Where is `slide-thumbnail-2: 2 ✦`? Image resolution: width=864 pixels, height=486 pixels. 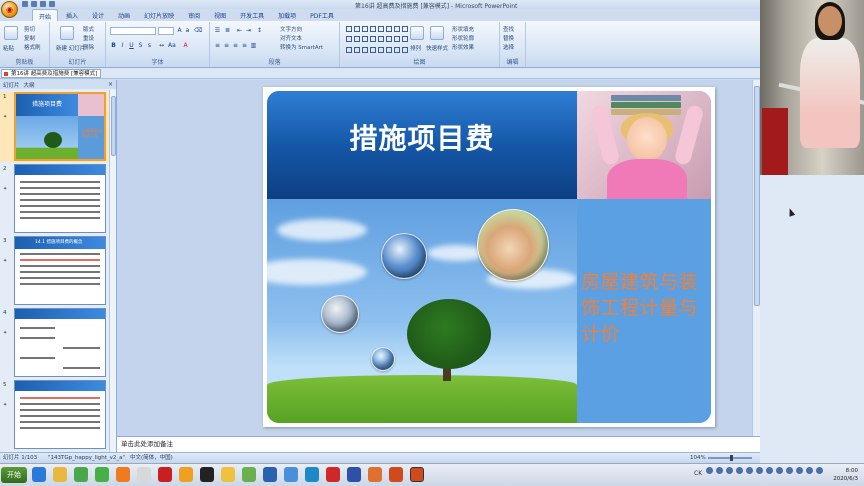 slide-thumbnail-2: 2 ✦ is located at coordinates (54, 199).